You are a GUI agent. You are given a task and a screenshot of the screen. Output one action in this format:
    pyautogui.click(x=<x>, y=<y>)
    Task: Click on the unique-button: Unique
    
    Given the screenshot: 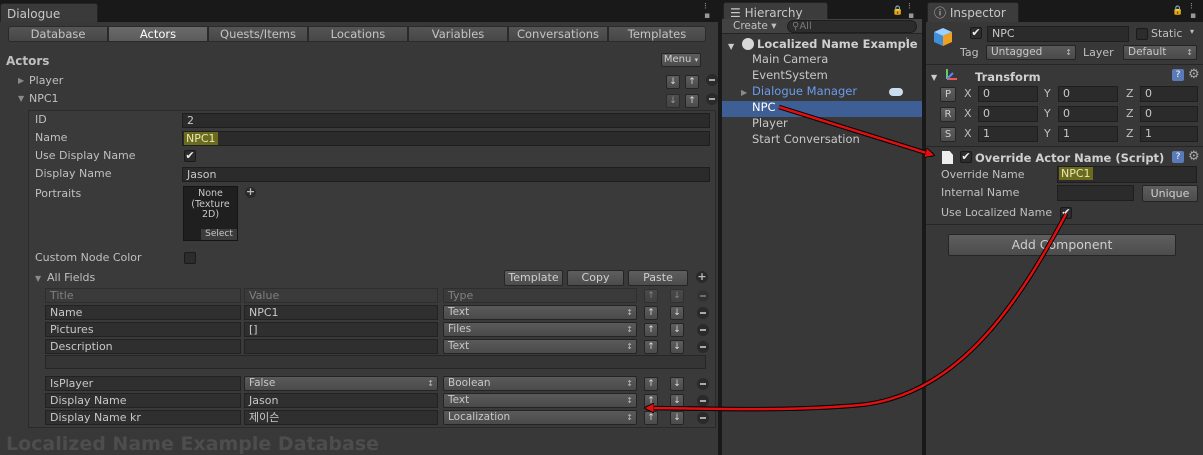 What is the action you would take?
    pyautogui.click(x=1170, y=193)
    